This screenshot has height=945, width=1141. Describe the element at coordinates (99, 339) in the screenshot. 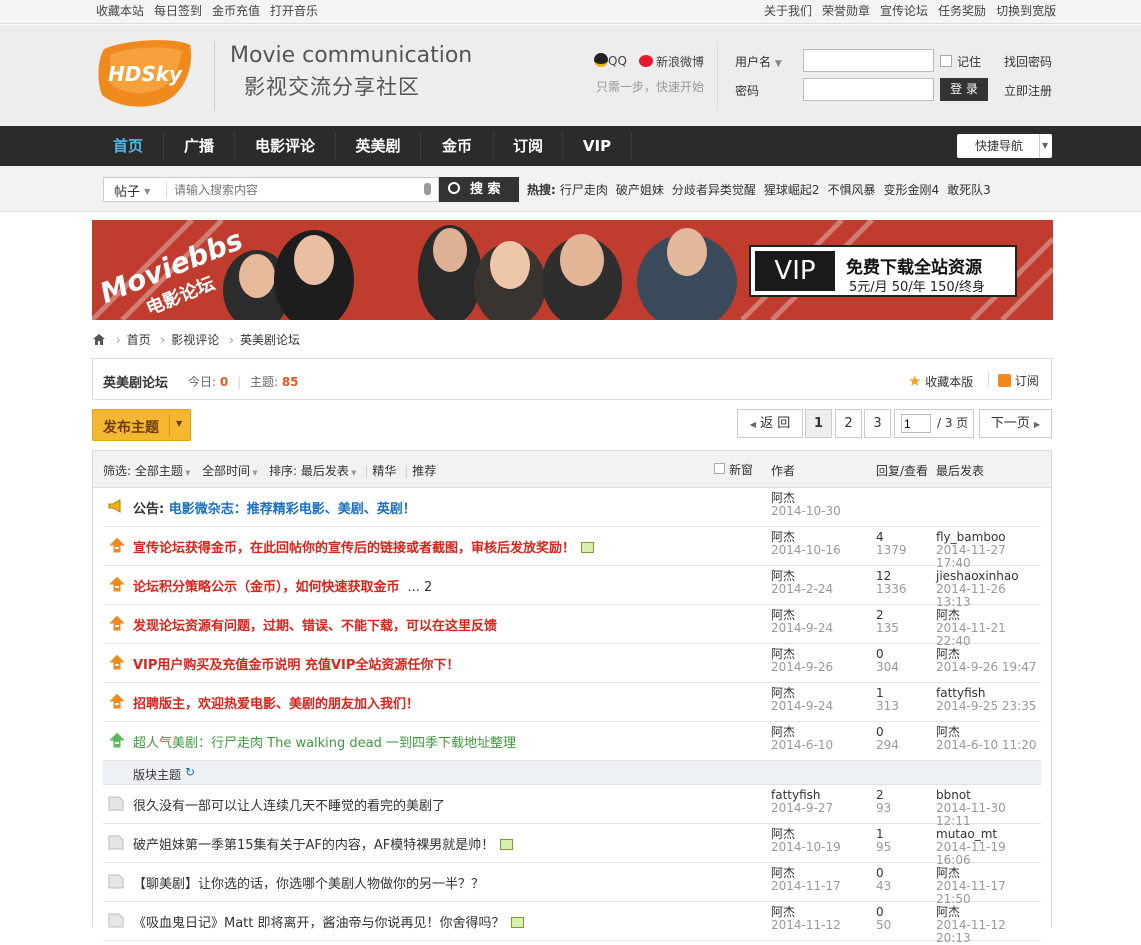

I see `home-icon` at that location.